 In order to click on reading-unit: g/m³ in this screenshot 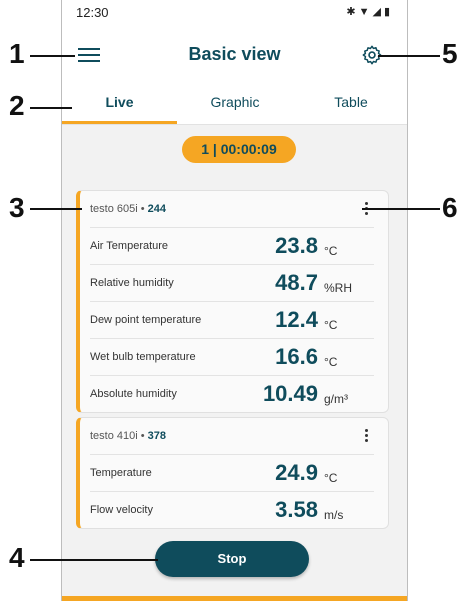, I will do `click(336, 399)`.